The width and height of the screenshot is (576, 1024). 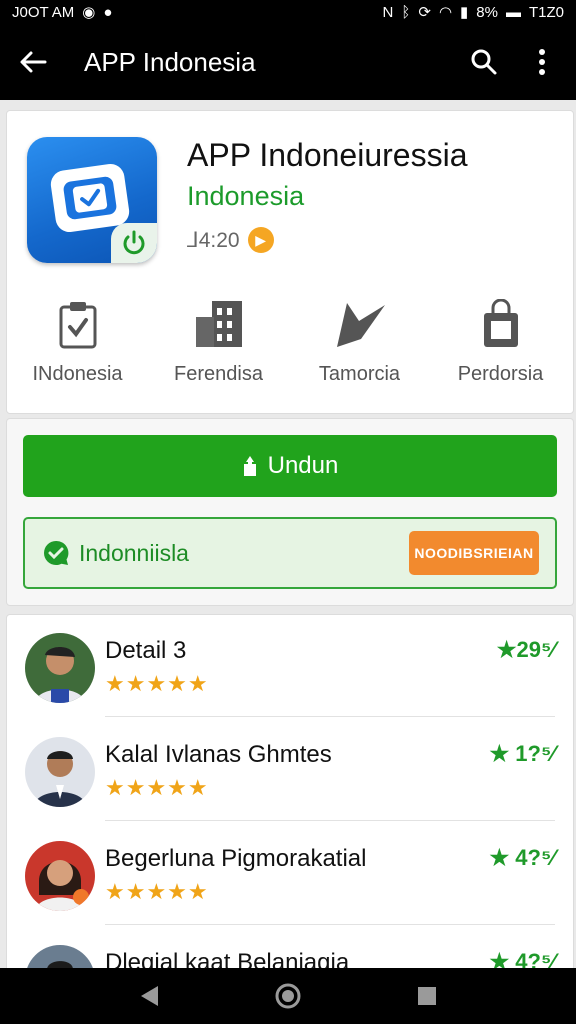 I want to click on notification-icon: ◉, so click(x=89, y=12).